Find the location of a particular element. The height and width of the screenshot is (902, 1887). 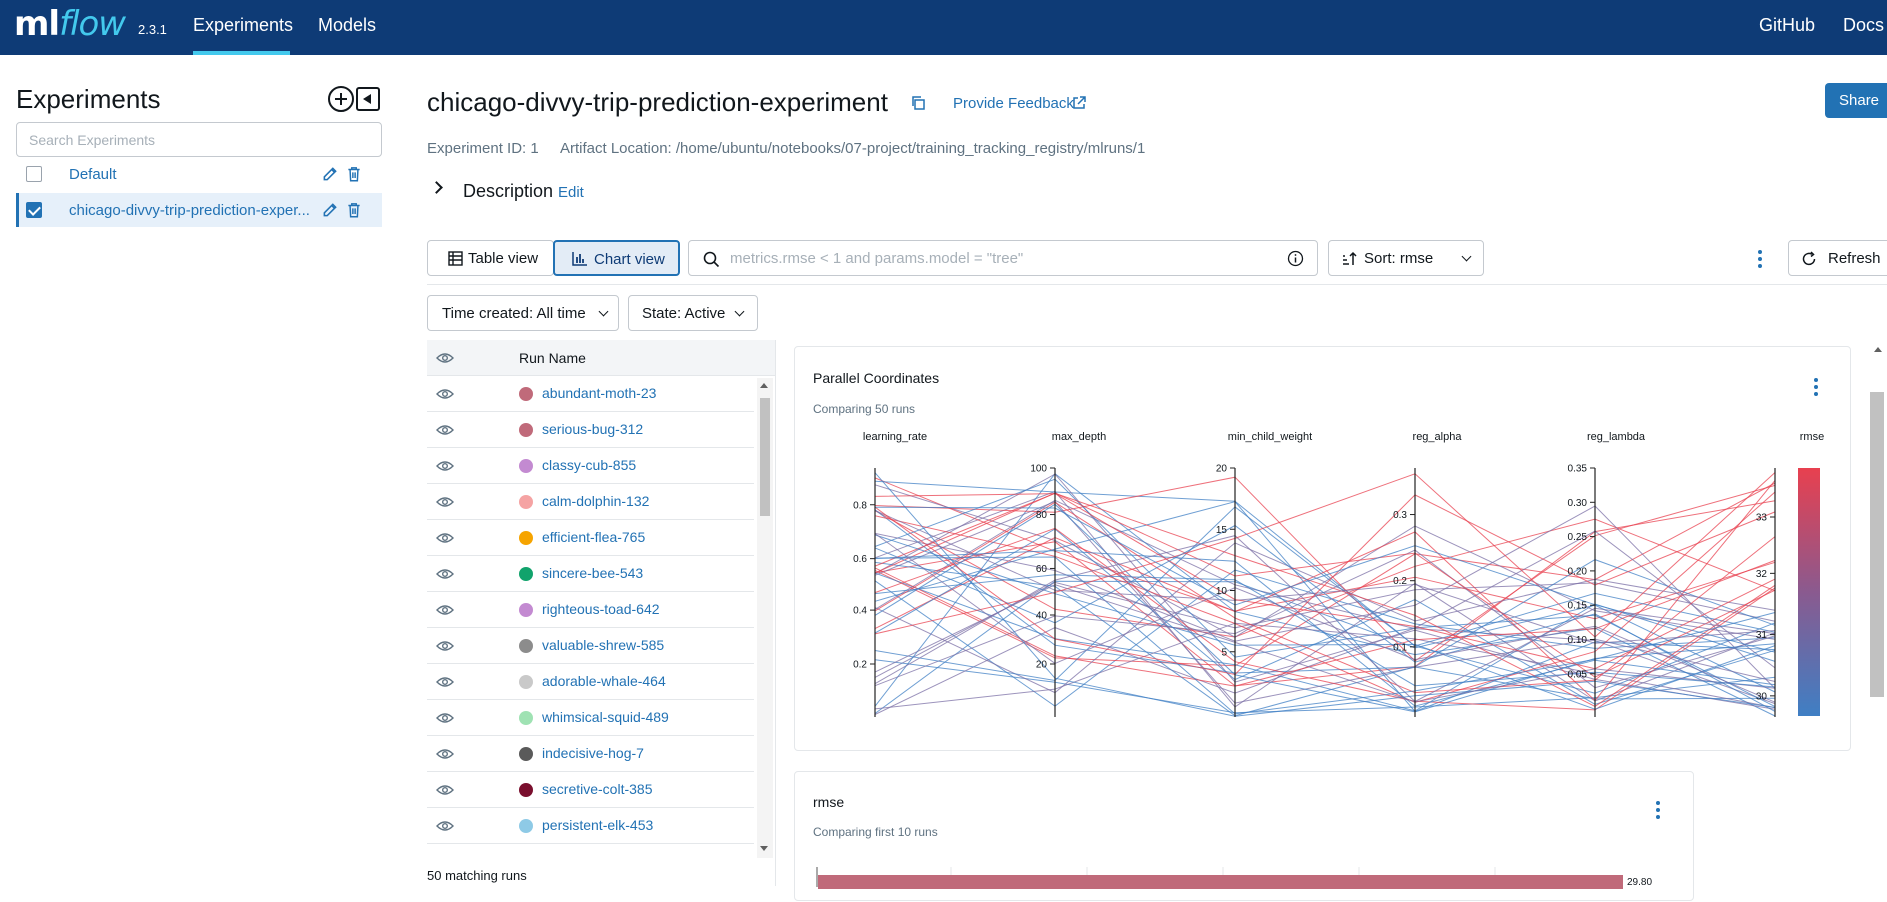

description-edit-link: Edit is located at coordinates (571, 192).